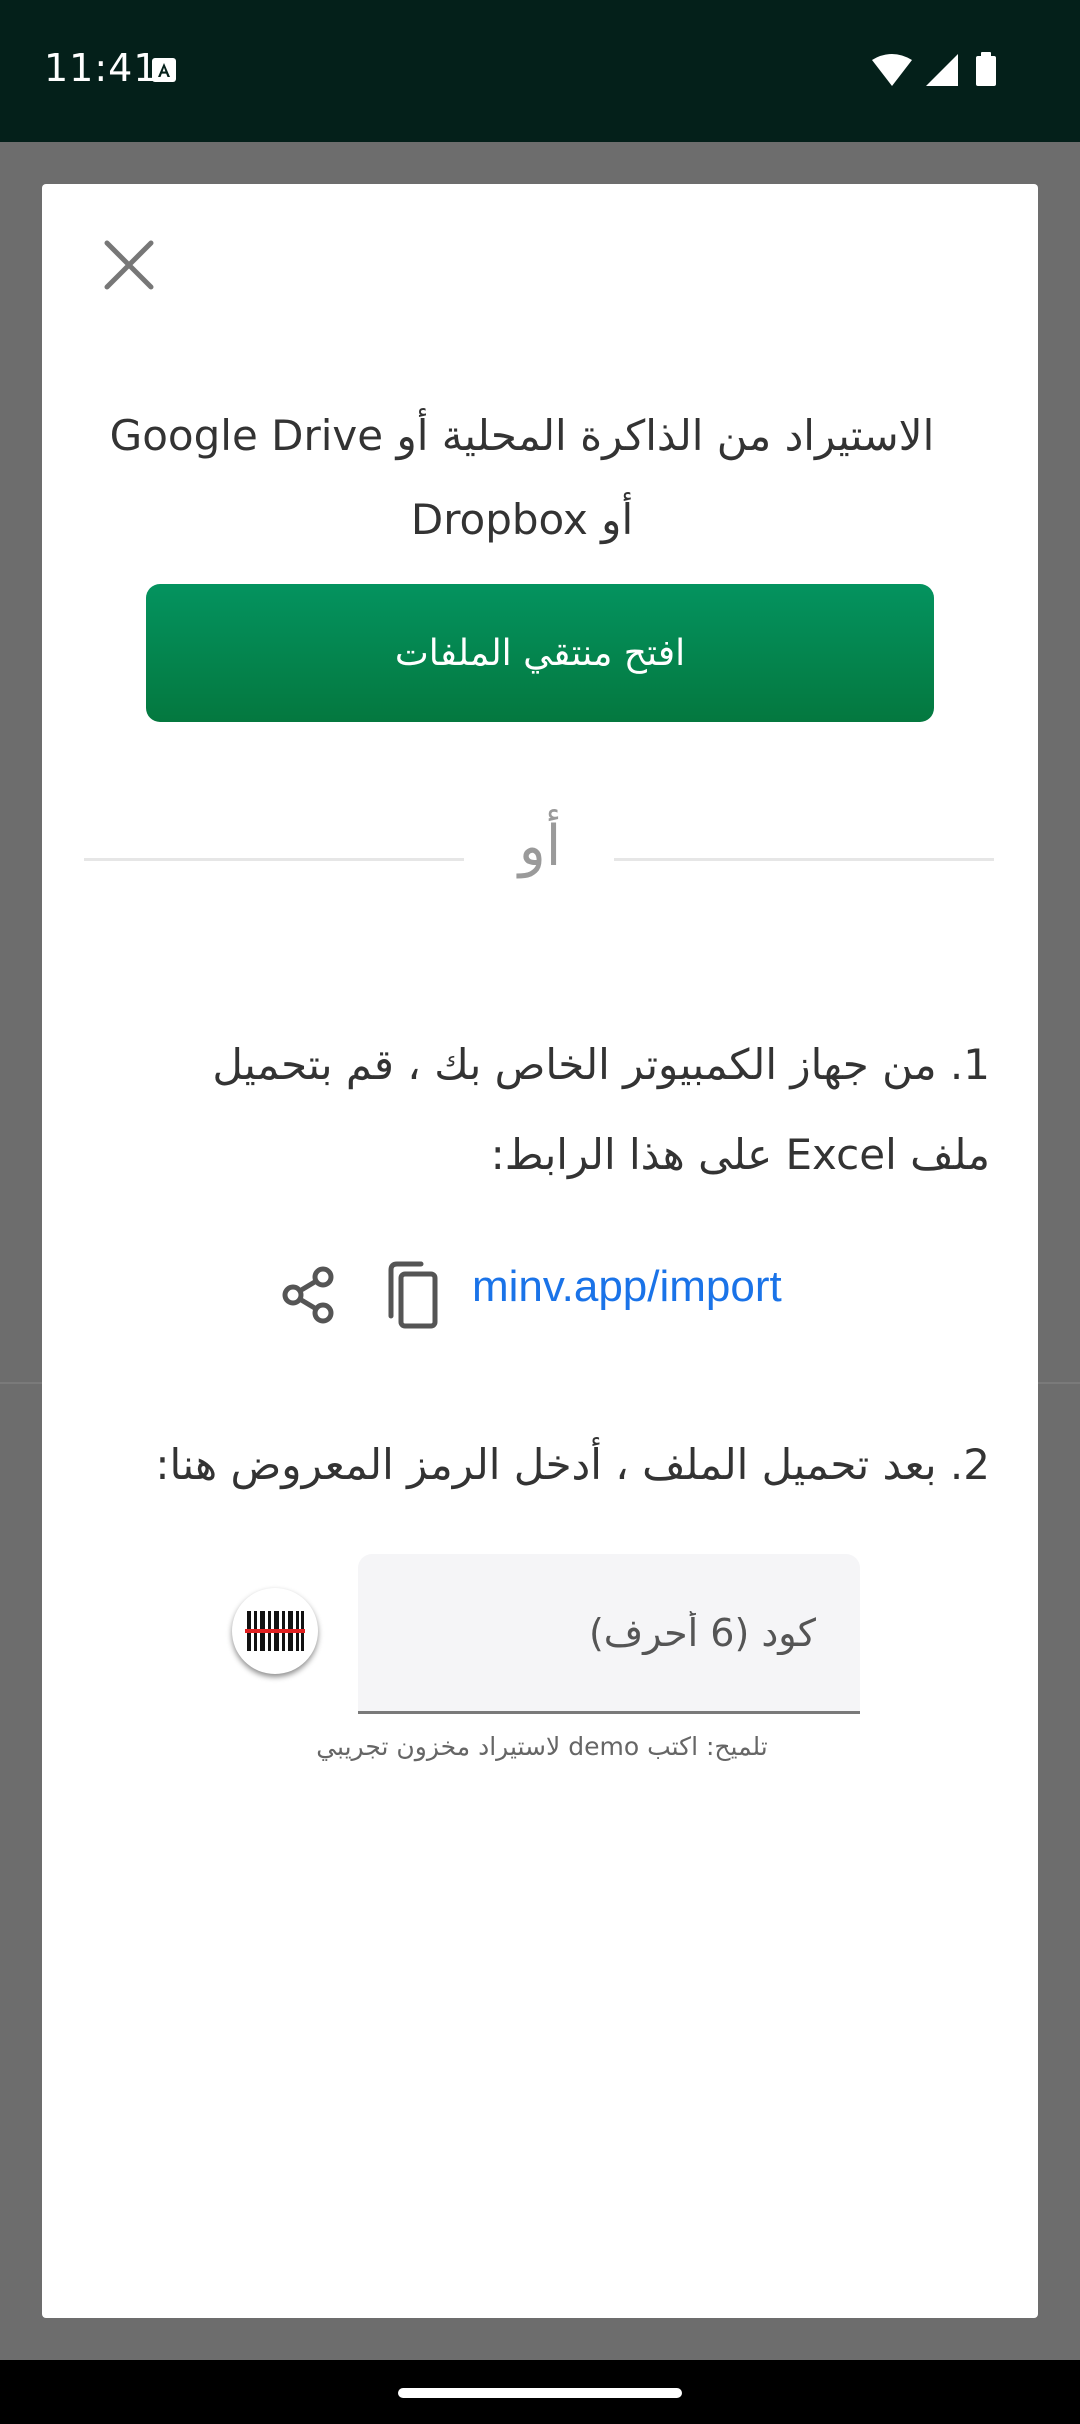 The image size is (1080, 2424). I want to click on demo-hint: تلميح: اكتب demo لاستيراد مخزون تجريبي, so click(542, 1746).